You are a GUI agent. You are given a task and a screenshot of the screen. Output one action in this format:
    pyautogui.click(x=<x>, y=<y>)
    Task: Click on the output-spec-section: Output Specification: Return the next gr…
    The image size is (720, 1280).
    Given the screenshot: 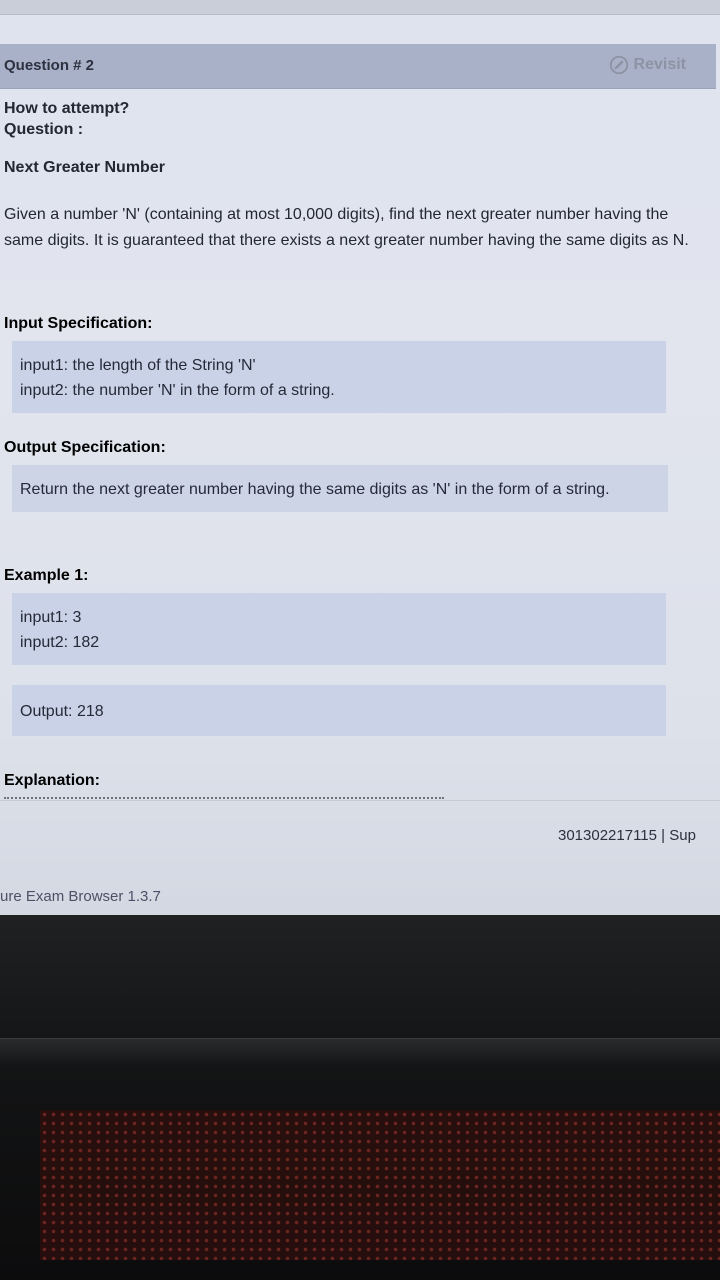 What is the action you would take?
    pyautogui.click(x=336, y=475)
    